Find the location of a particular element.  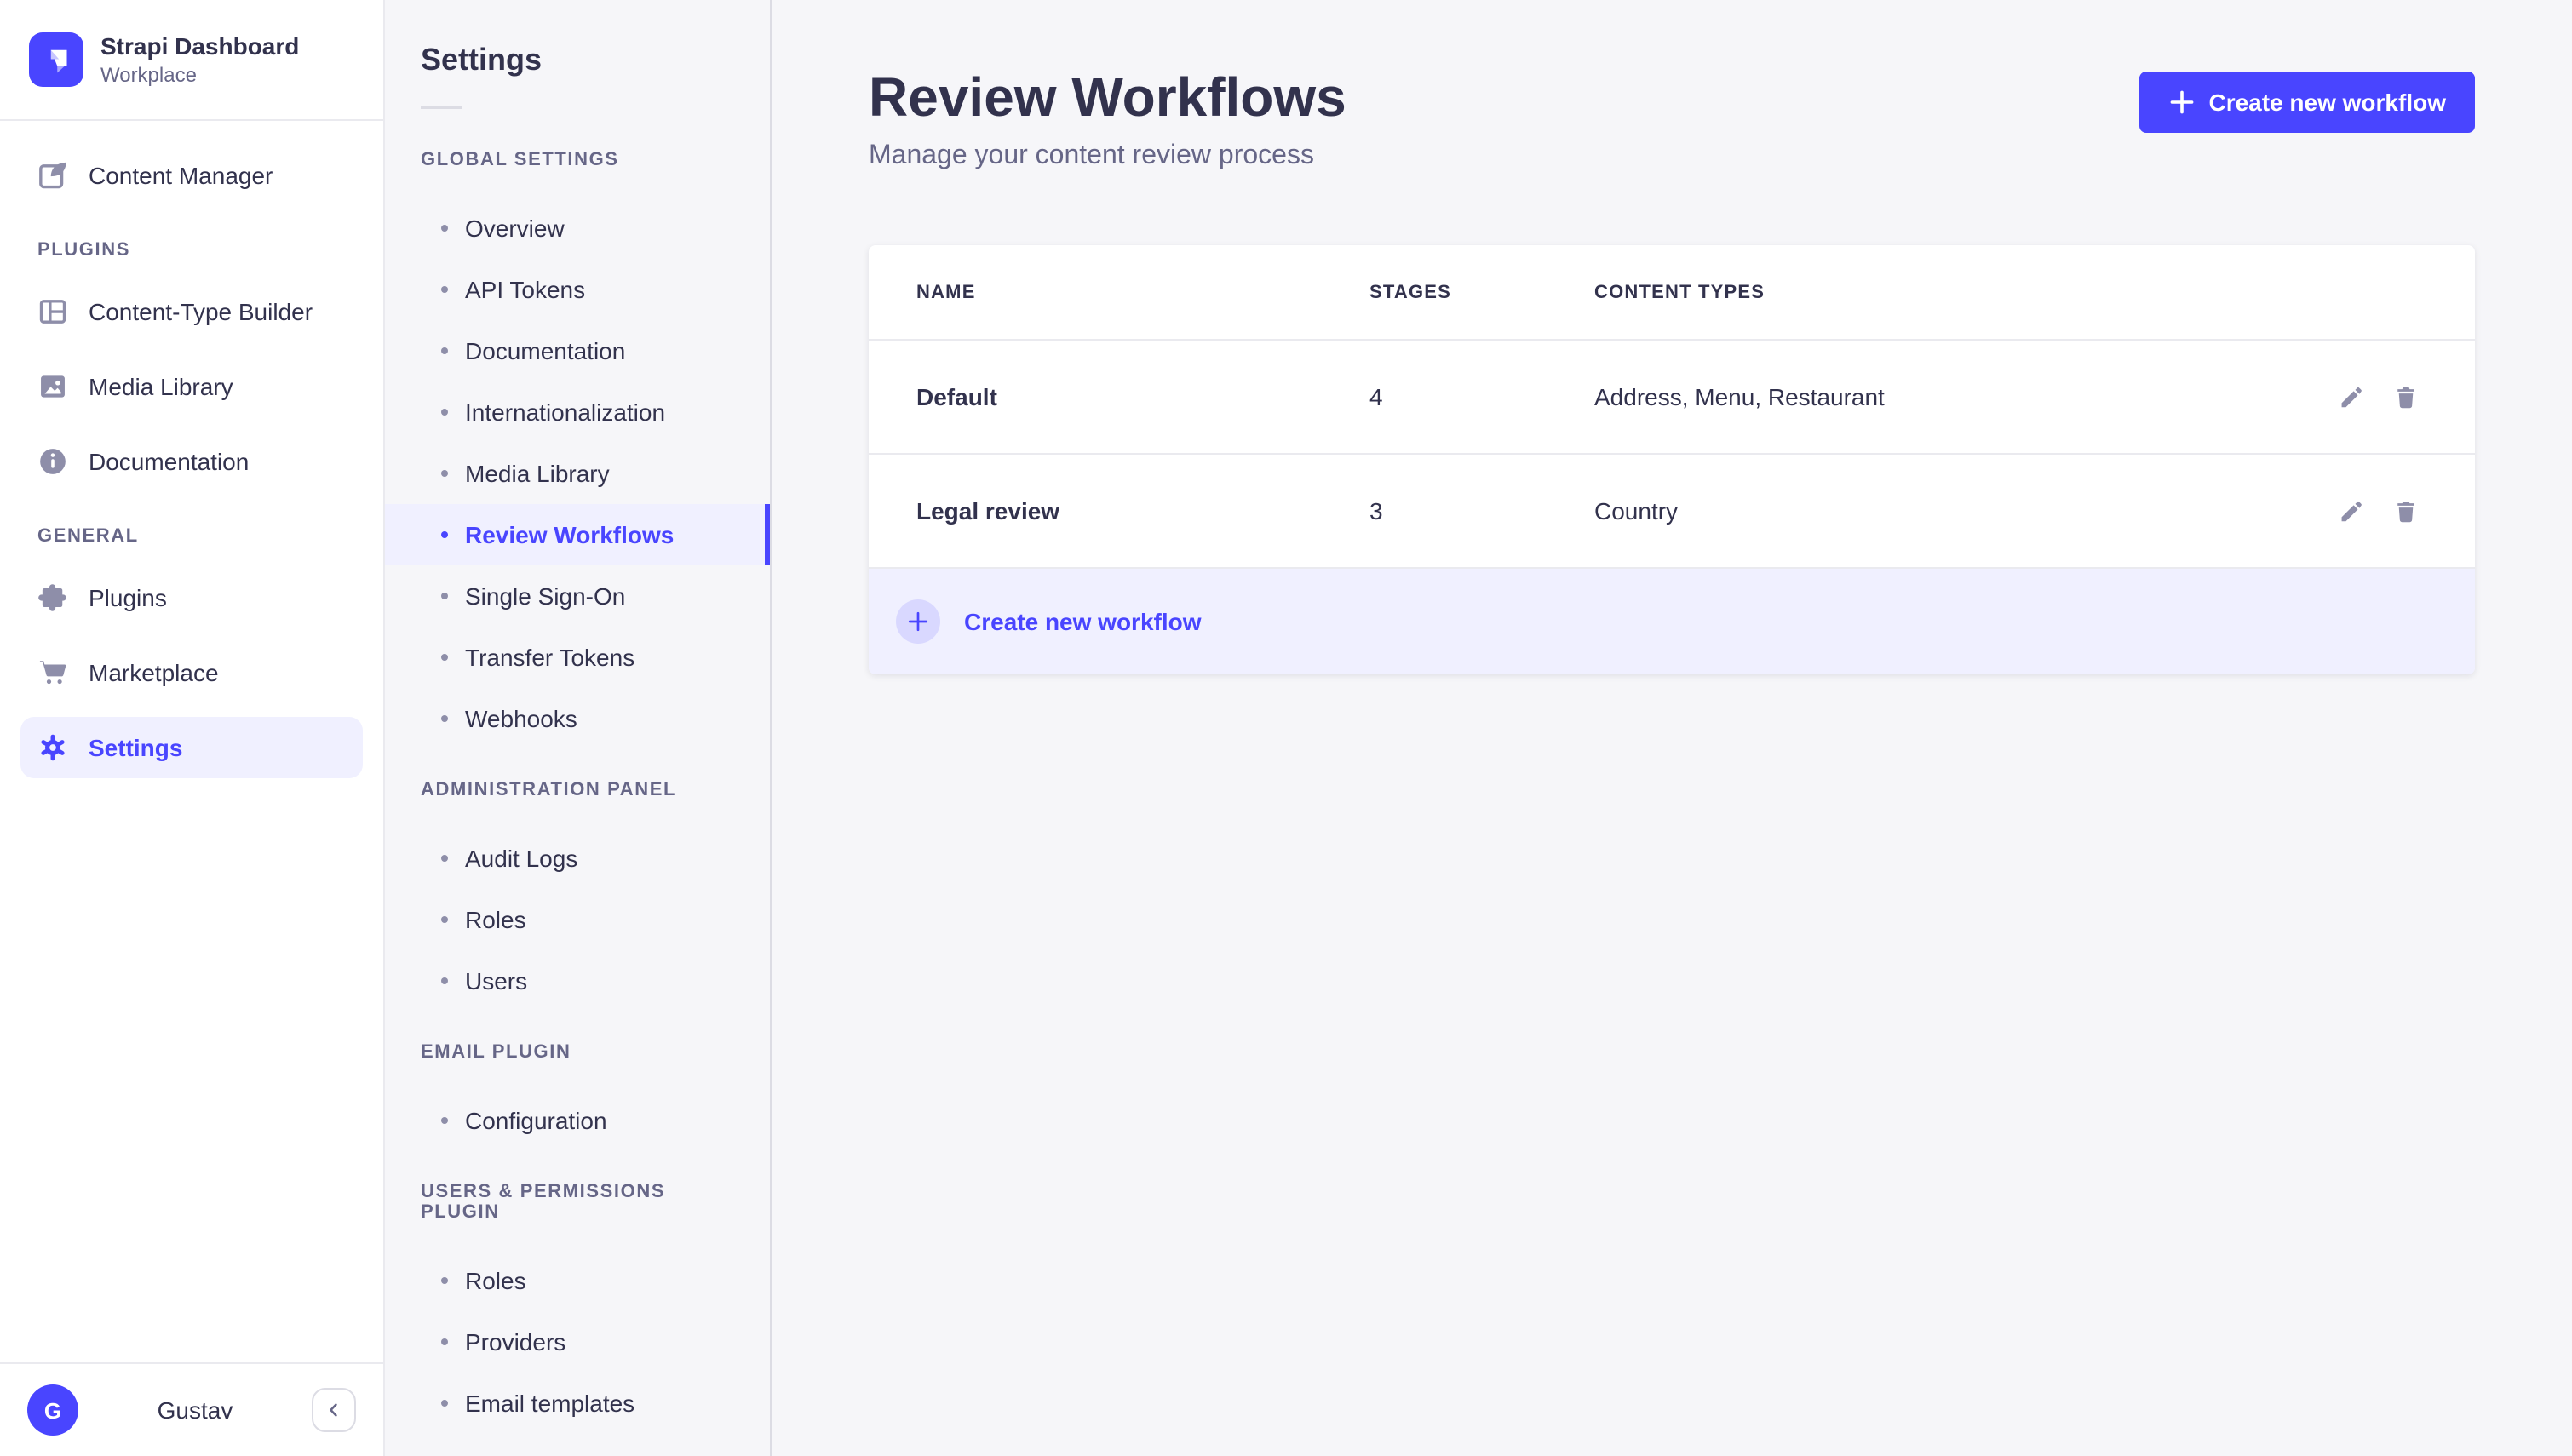

sidebar-footer: G Gustav is located at coordinates (191, 1409).